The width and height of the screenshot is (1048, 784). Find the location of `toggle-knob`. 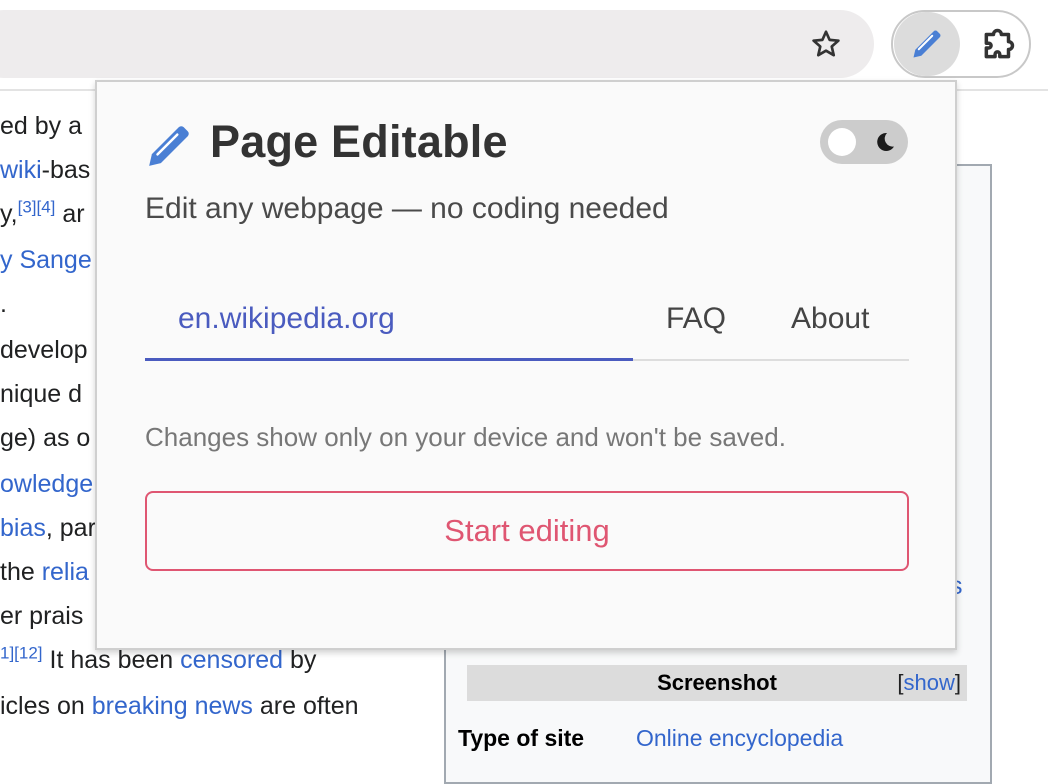

toggle-knob is located at coordinates (842, 142).